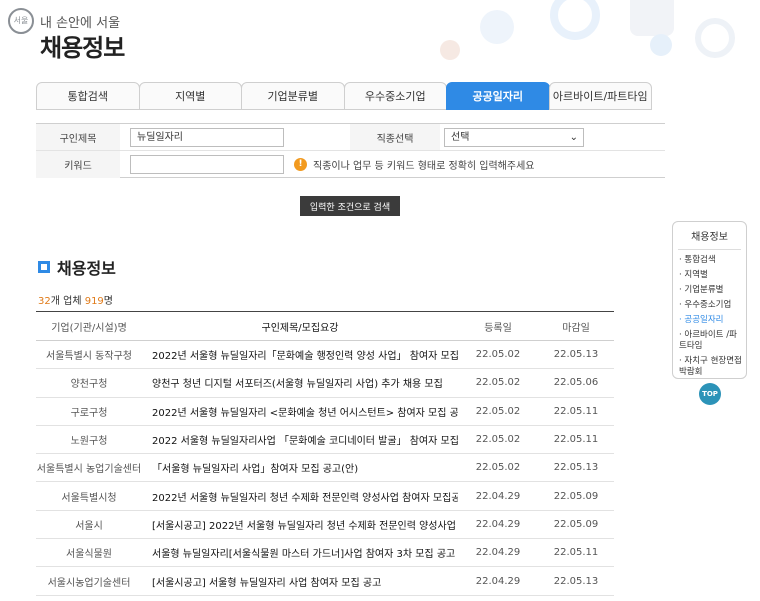  What do you see at coordinates (300, 467) in the screenshot?
I see `job-title-link: 「서울형 뉴딜일자리 사업」참여자 모집 공고(안)` at bounding box center [300, 467].